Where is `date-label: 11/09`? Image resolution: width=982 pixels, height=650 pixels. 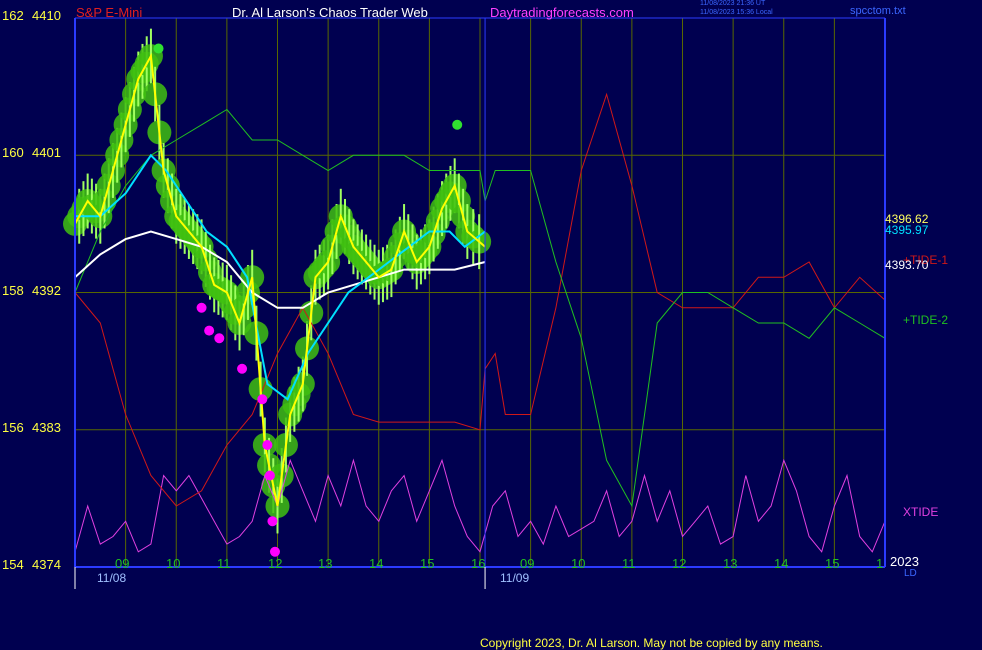
date-label: 11/09 is located at coordinates (515, 578).